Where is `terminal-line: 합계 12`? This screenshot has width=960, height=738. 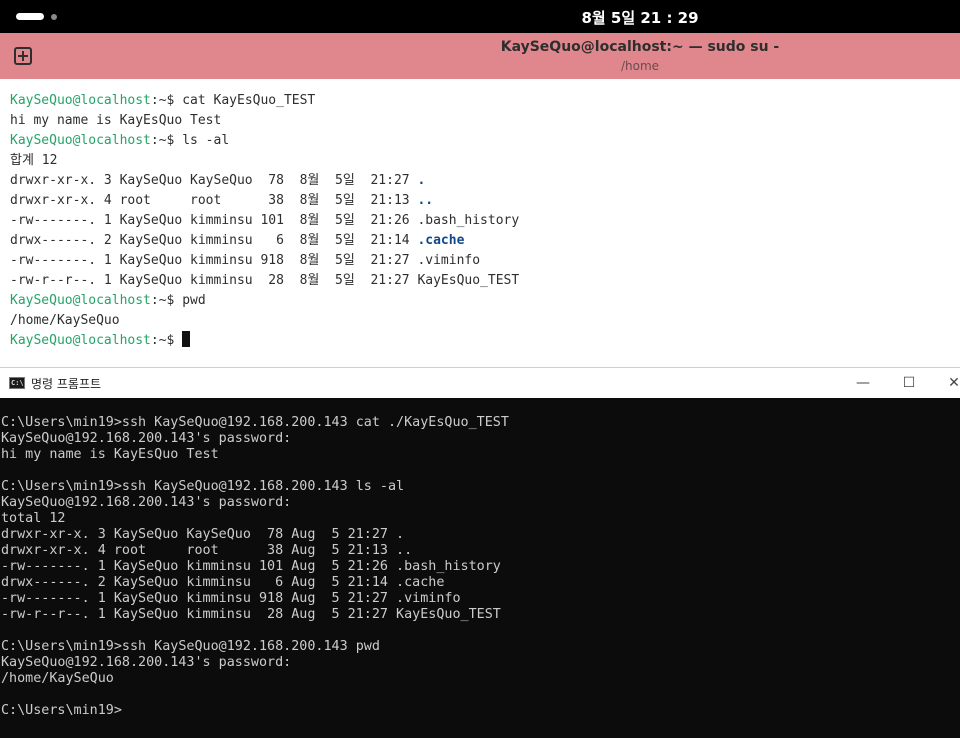 terminal-line: 합계 12 is located at coordinates (485, 161).